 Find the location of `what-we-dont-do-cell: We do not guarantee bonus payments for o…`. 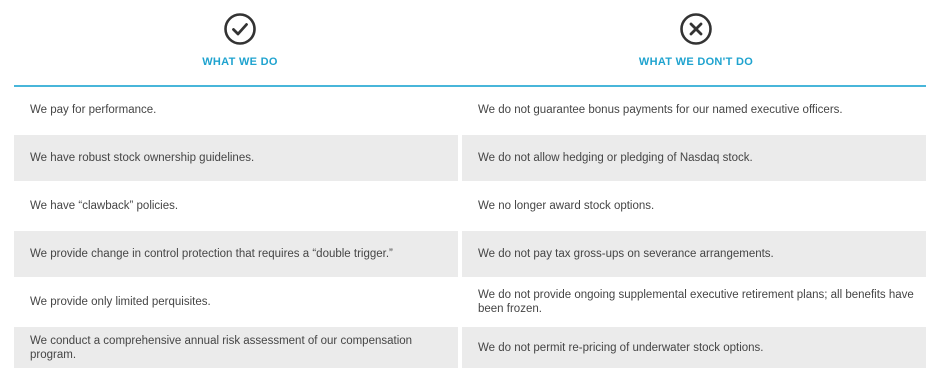

what-we-dont-do-cell: We do not guarantee bonus payments for o… is located at coordinates (694, 110).